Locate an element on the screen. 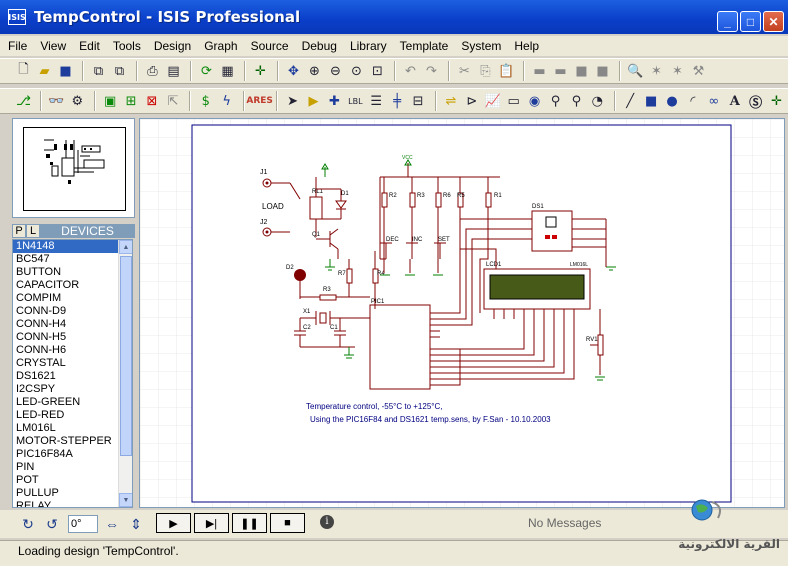 The image size is (788, 566). device-list-item: I2CSPY is located at coordinates (65, 389).